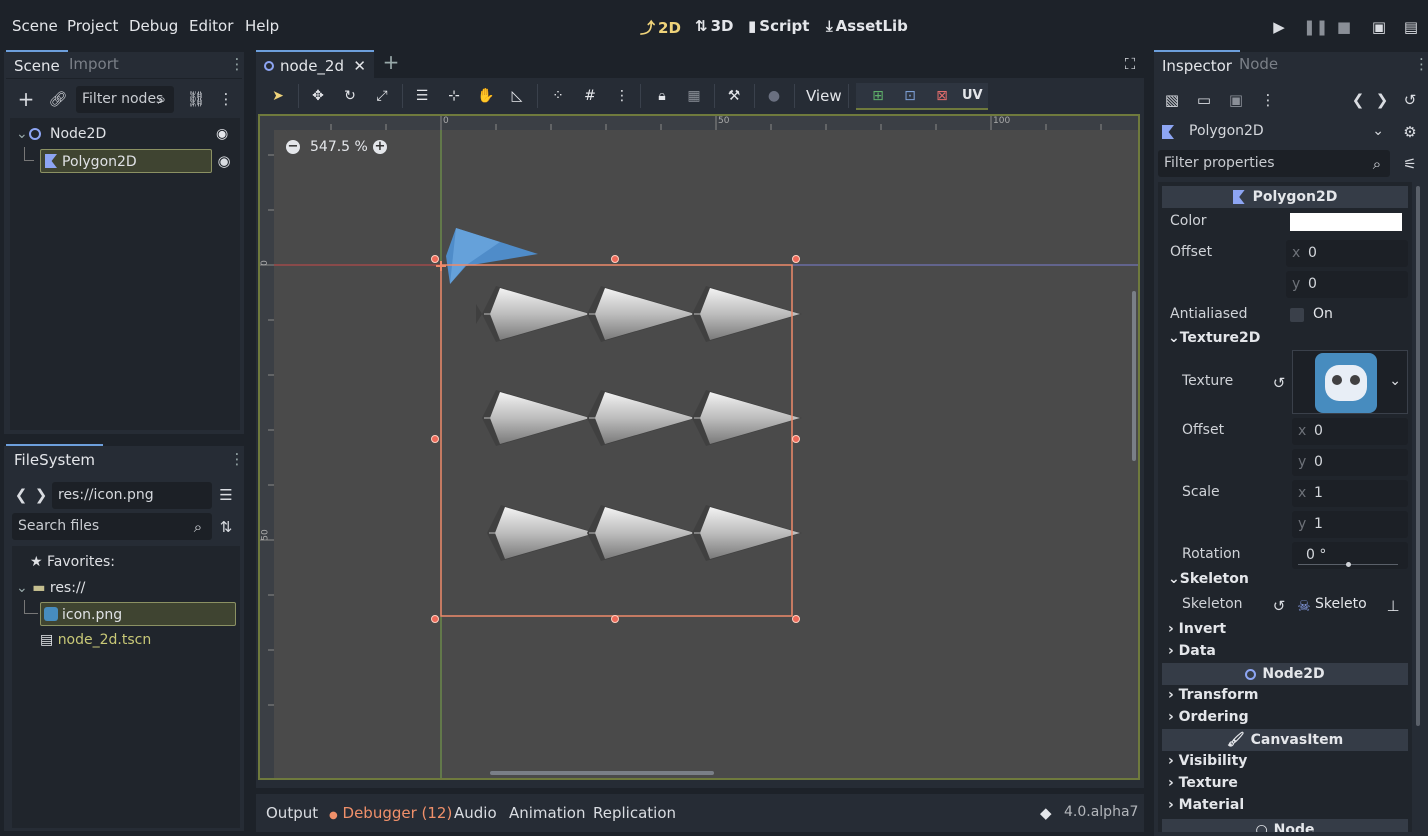 This screenshot has width=1428, height=836. I want to click on tab-output: Output, so click(292, 813).